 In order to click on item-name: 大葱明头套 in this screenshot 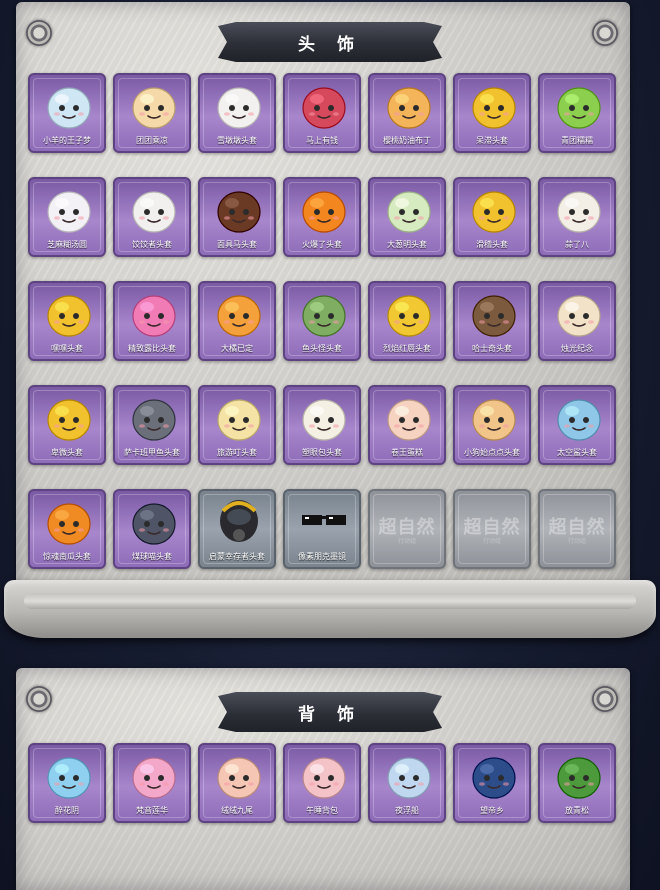, I will do `click(407, 244)`.